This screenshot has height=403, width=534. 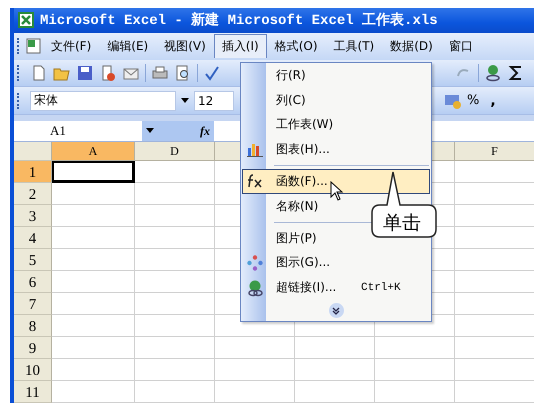 I want to click on column-header: A, so click(x=93, y=151).